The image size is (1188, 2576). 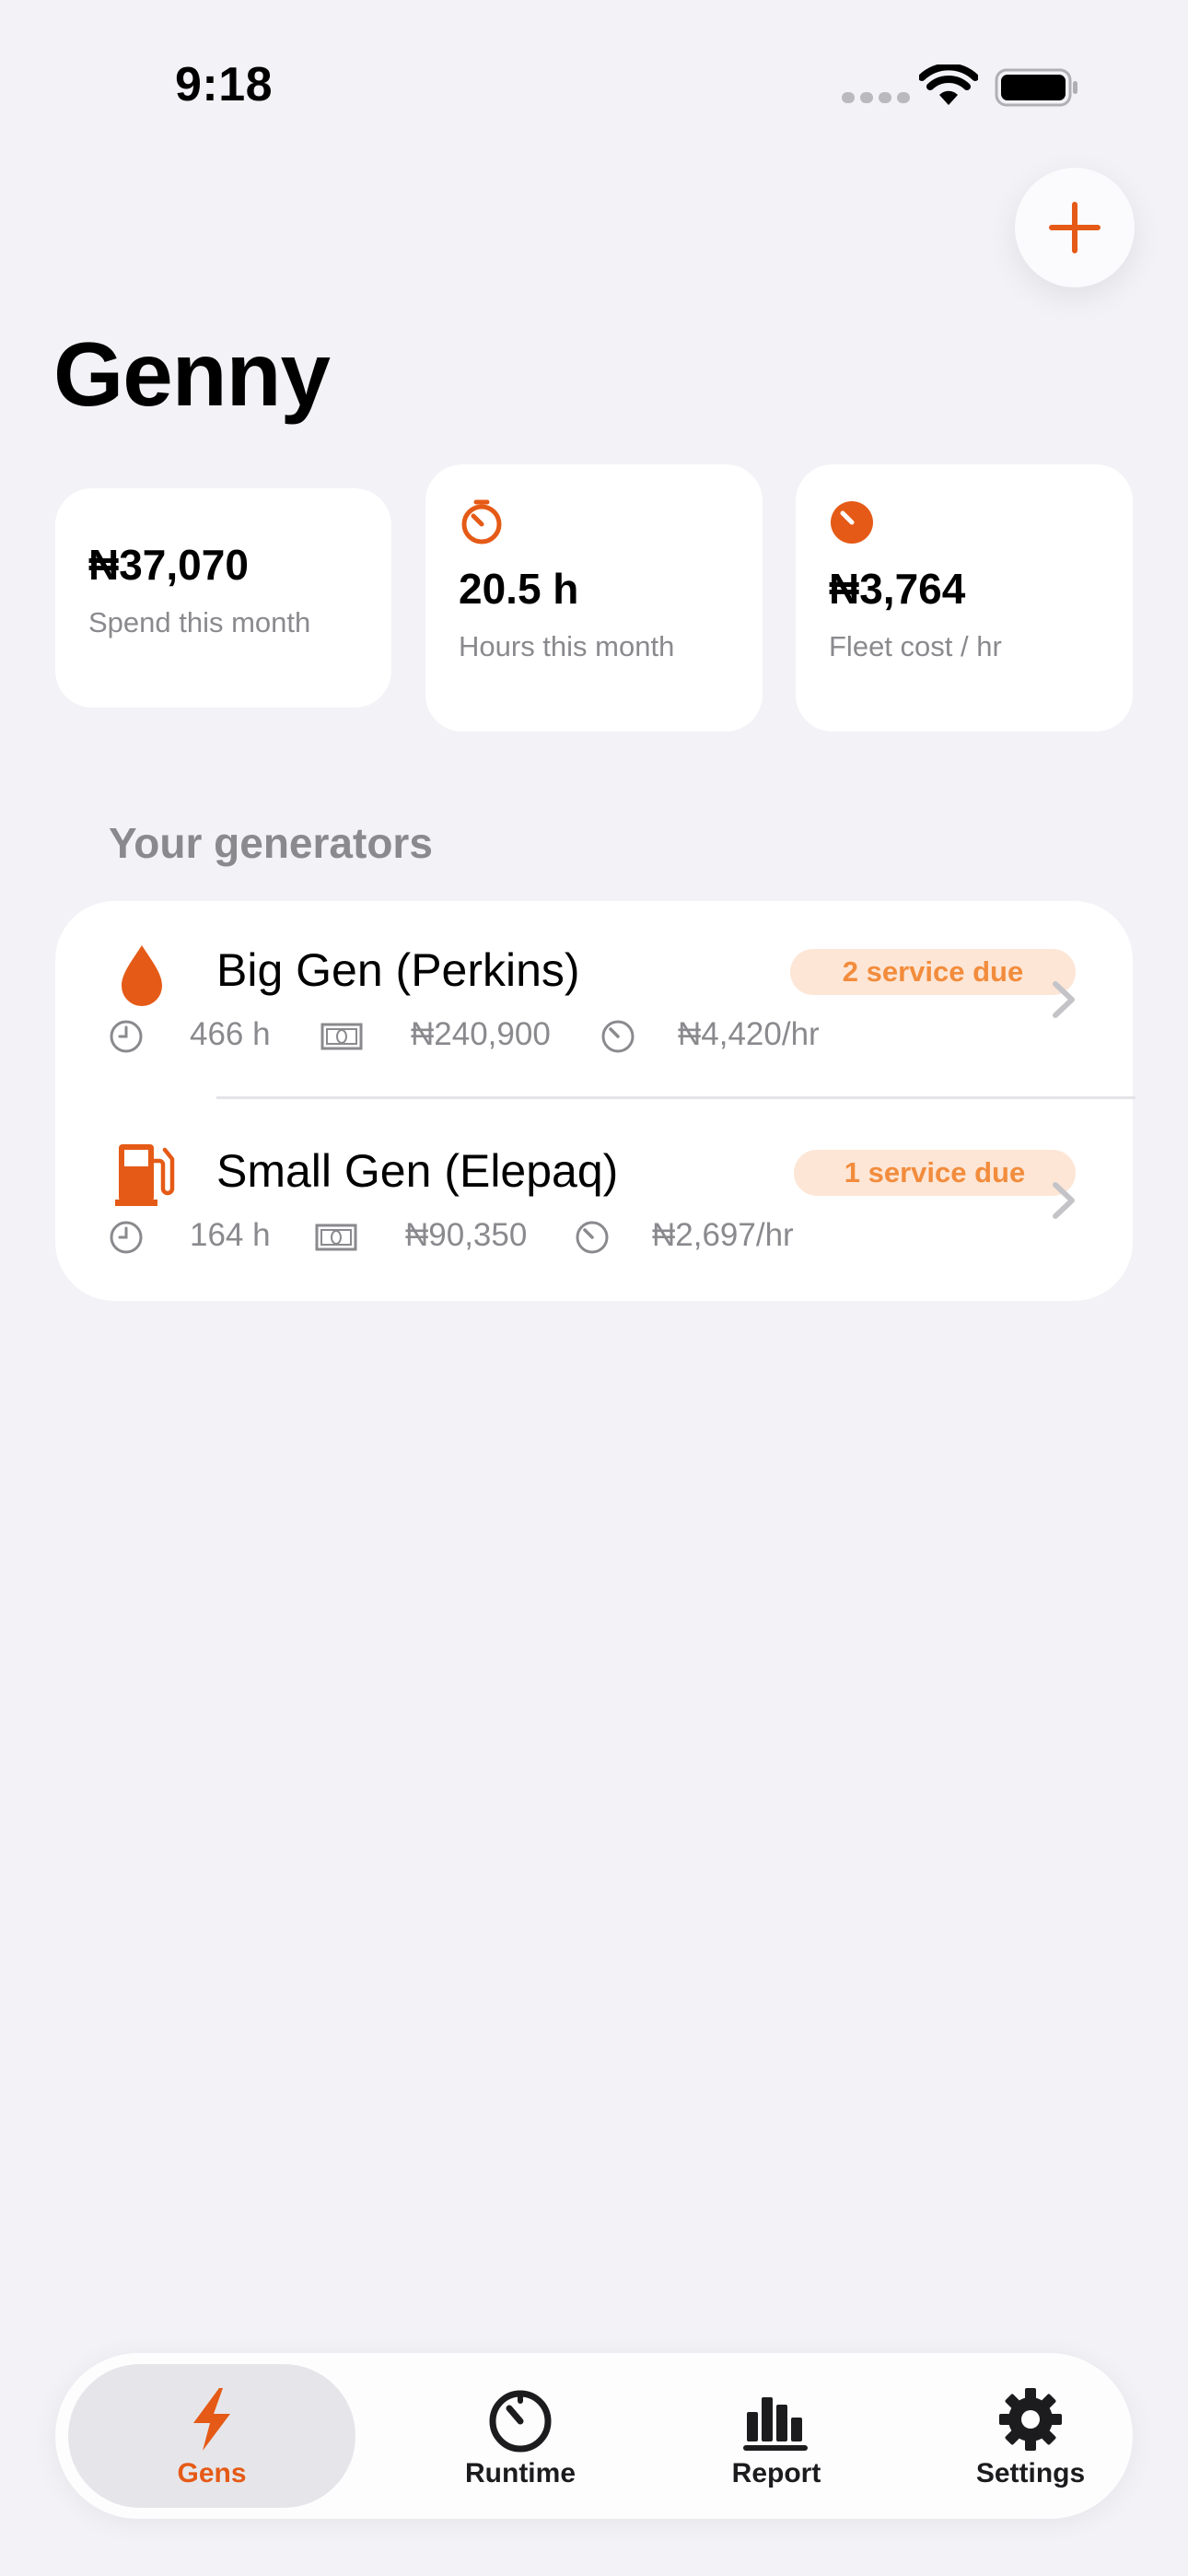 I want to click on generator-hours: 164 h, so click(x=230, y=1235).